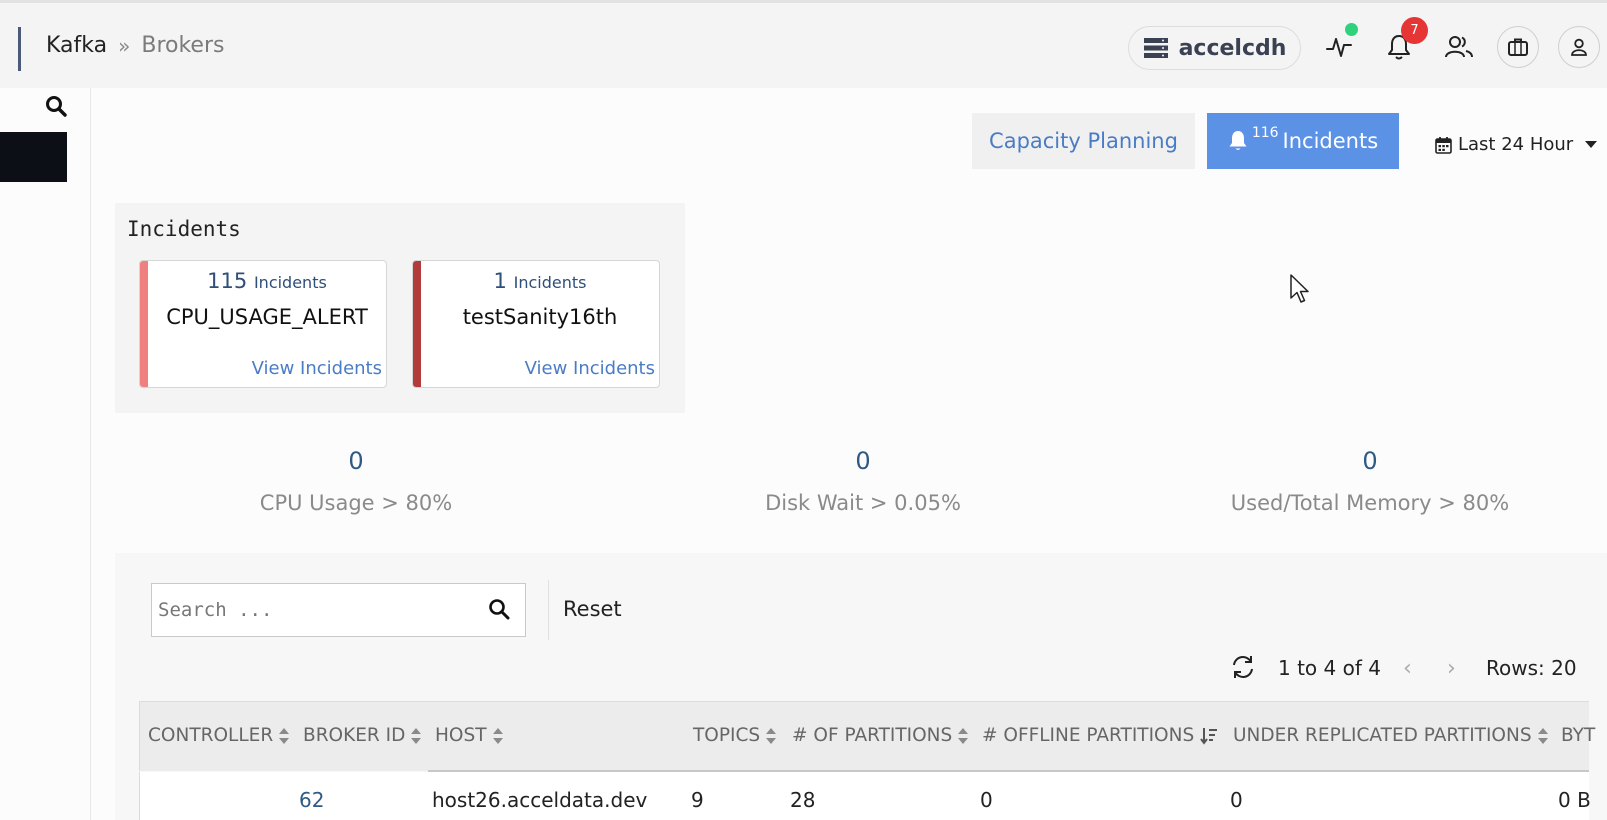  What do you see at coordinates (863, 481) in the screenshot?
I see `metric-disk-wait: 0 Disk Wait > 0.05%` at bounding box center [863, 481].